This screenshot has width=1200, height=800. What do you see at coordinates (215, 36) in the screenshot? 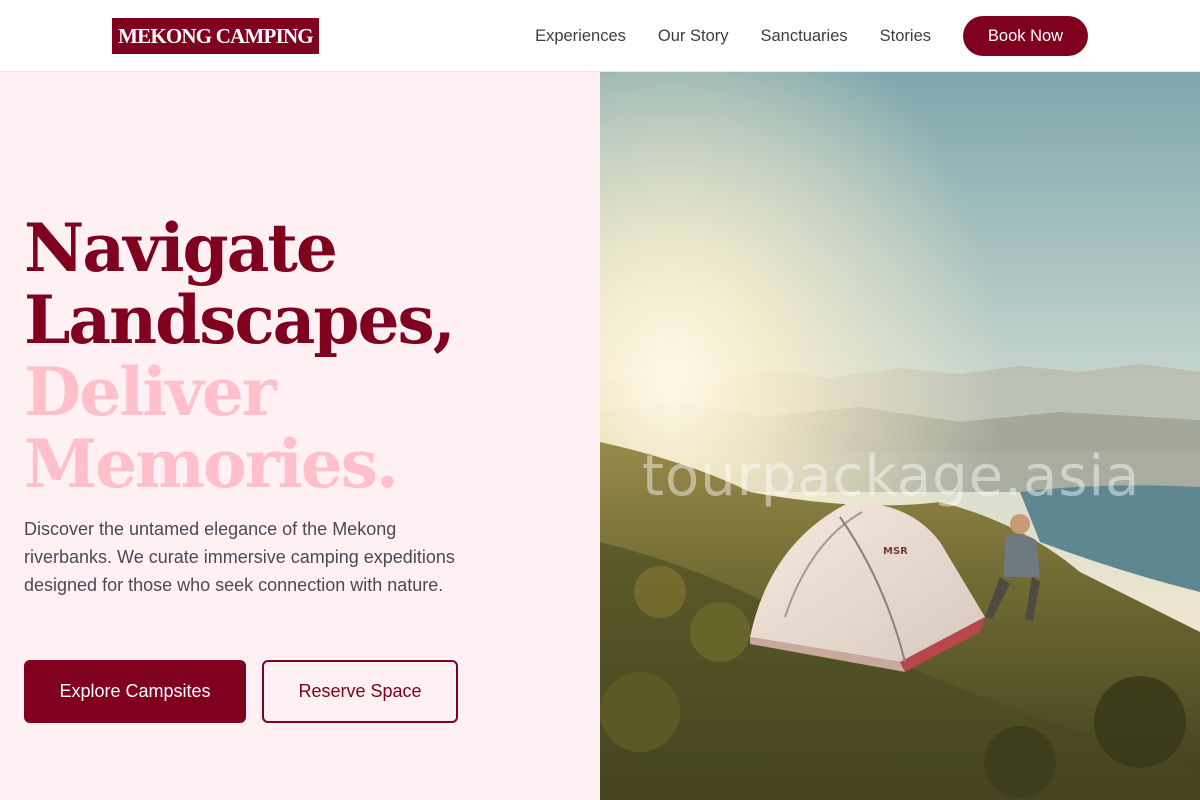
I see `logo: MEKONG CAMPING` at bounding box center [215, 36].